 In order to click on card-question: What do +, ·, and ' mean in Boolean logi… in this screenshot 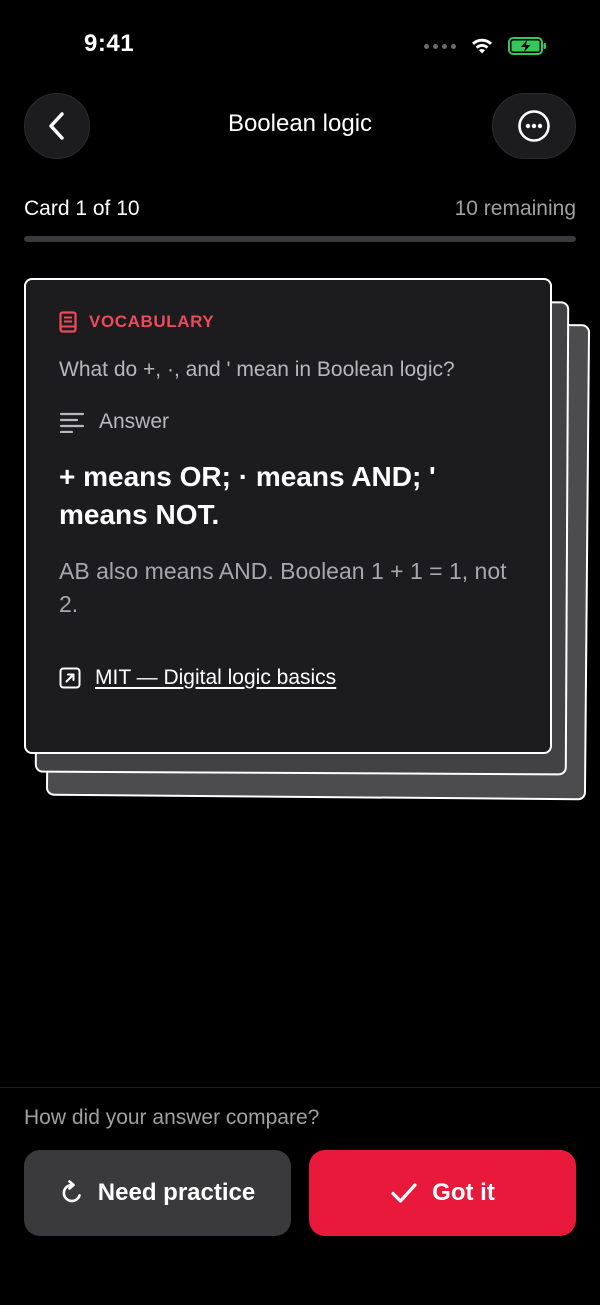, I will do `click(257, 369)`.